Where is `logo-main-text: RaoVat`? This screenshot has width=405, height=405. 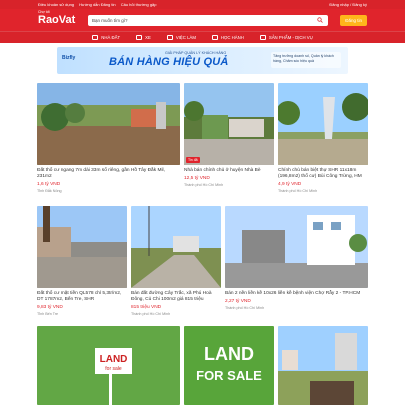 logo-main-text: RaoVat is located at coordinates (57, 19).